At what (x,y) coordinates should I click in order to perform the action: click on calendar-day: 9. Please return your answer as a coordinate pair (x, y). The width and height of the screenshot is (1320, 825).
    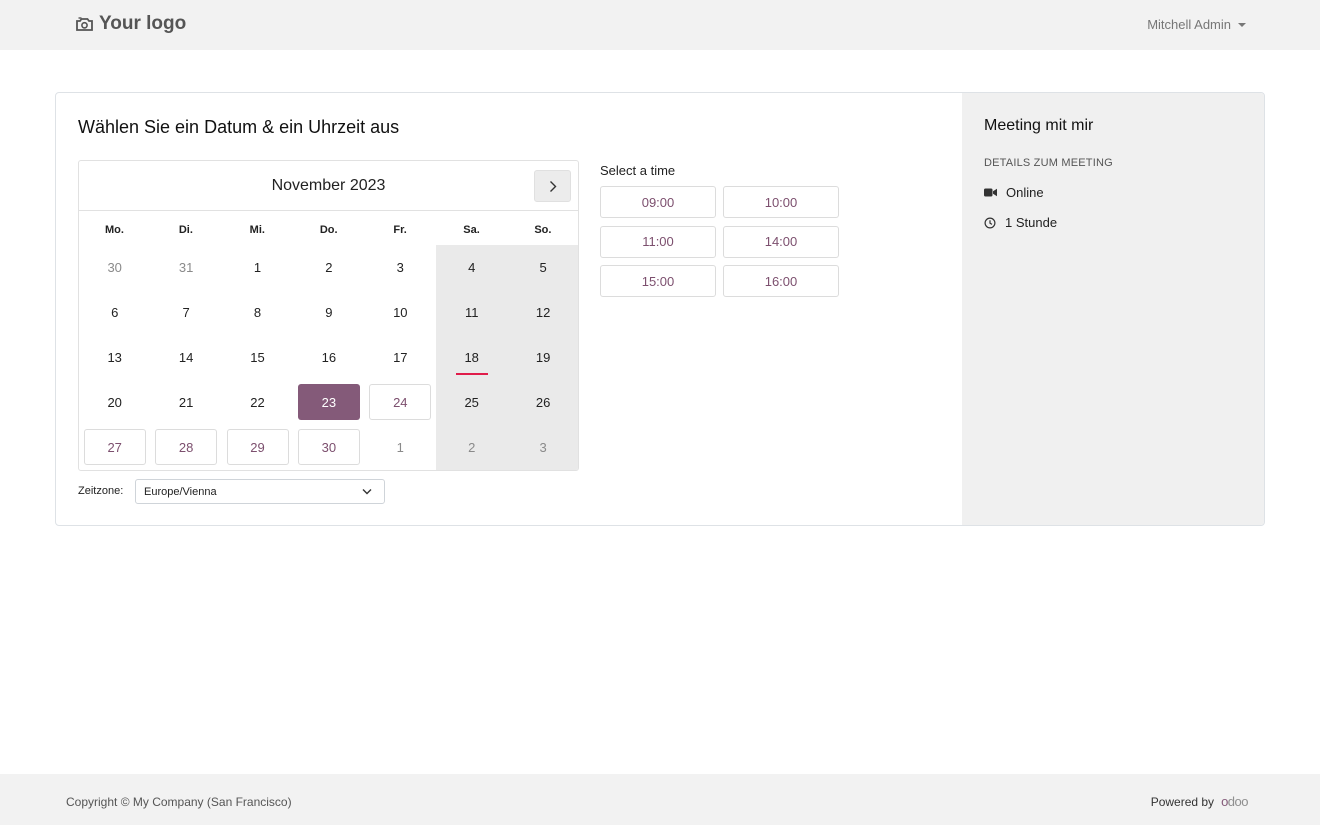
    Looking at the image, I should click on (329, 312).